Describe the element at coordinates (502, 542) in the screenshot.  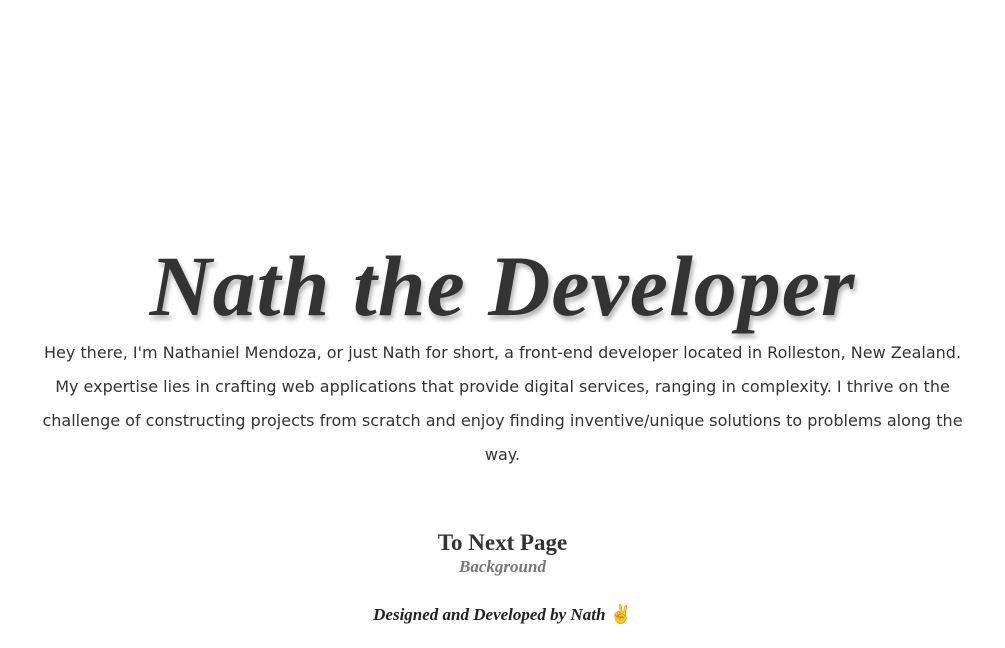
I see `next-page-label: To Next Page` at that location.